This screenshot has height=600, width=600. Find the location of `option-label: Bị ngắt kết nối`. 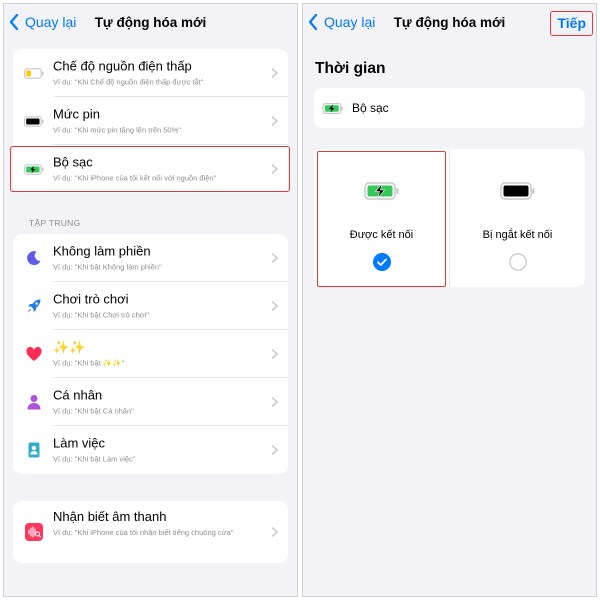

option-label: Bị ngắt kết nối is located at coordinates (517, 235).